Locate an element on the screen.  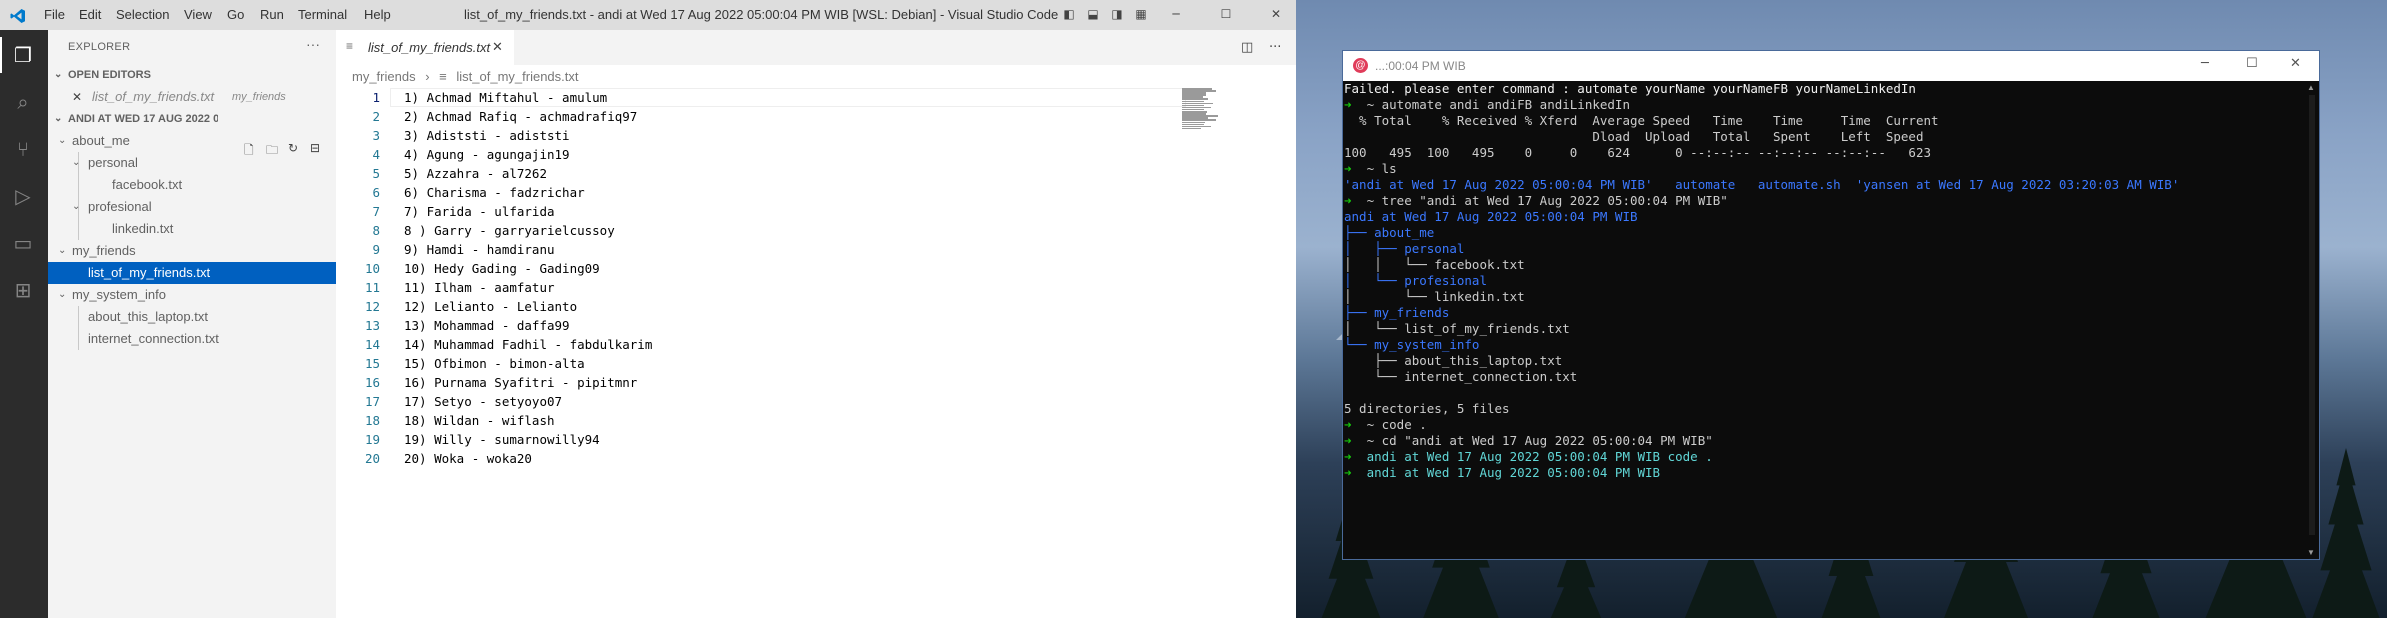
scrollbar-thumb is located at coordinates (2312, 315).